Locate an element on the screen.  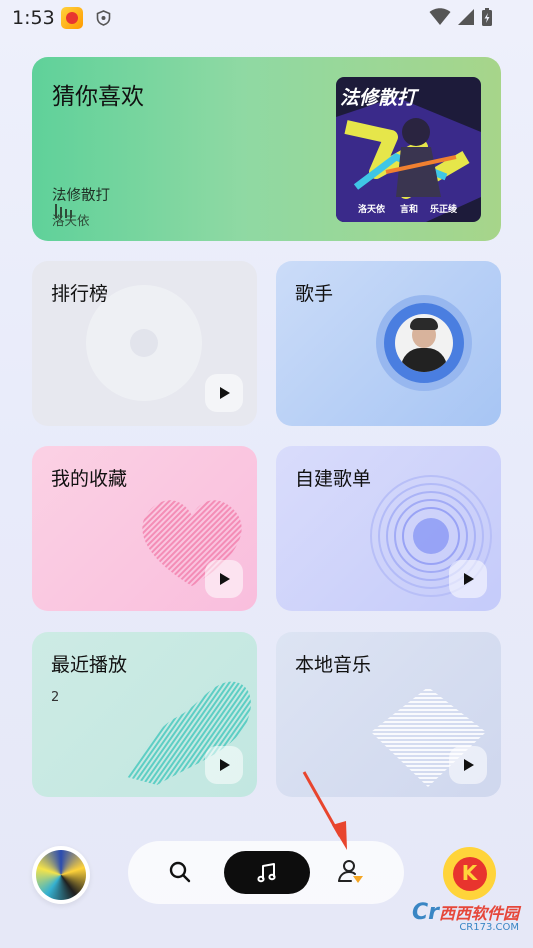
singer-card-title: 歌手 is located at coordinates (314, 294).